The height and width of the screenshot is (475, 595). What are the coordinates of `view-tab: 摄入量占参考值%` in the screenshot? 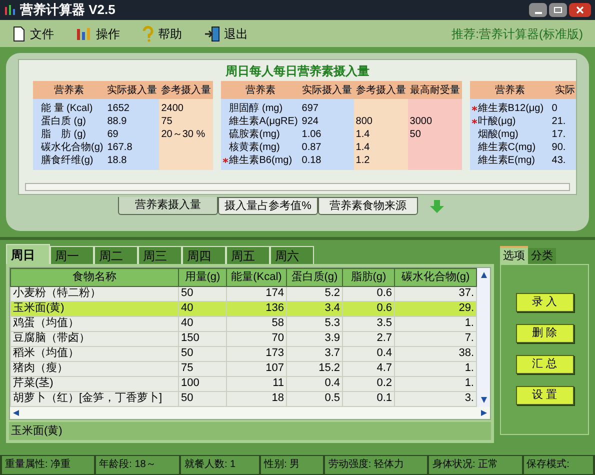 It's located at (268, 206).